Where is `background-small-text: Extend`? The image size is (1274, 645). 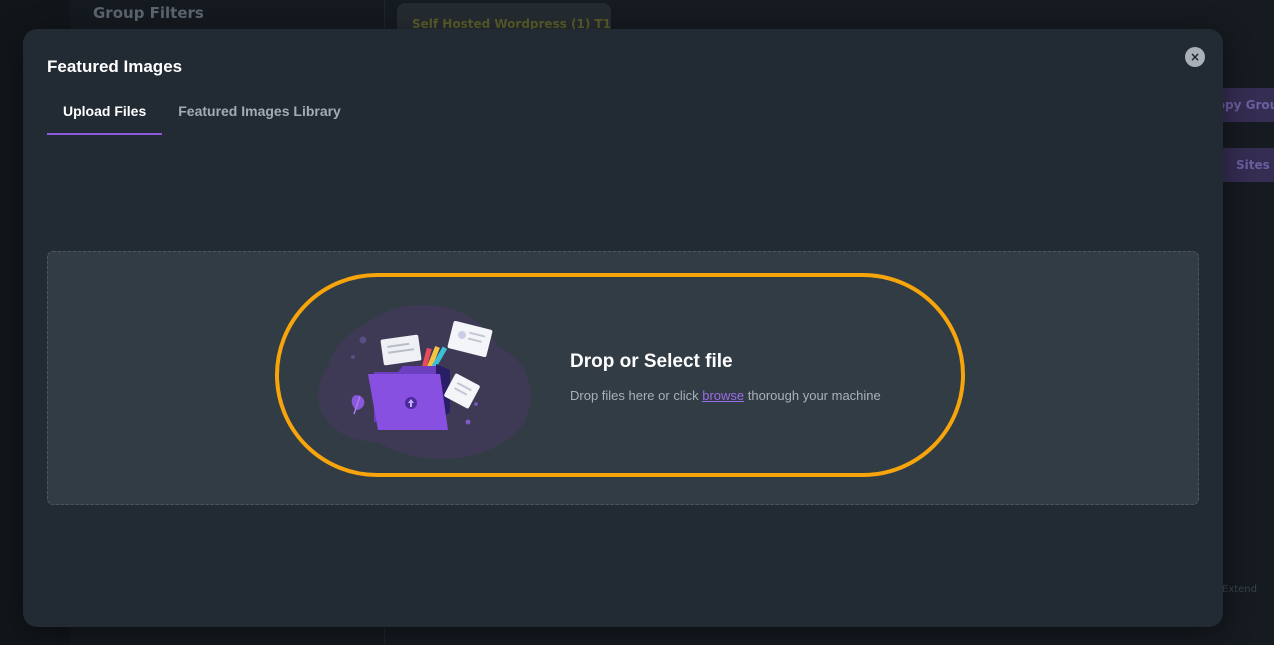
background-small-text: Extend is located at coordinates (1239, 589).